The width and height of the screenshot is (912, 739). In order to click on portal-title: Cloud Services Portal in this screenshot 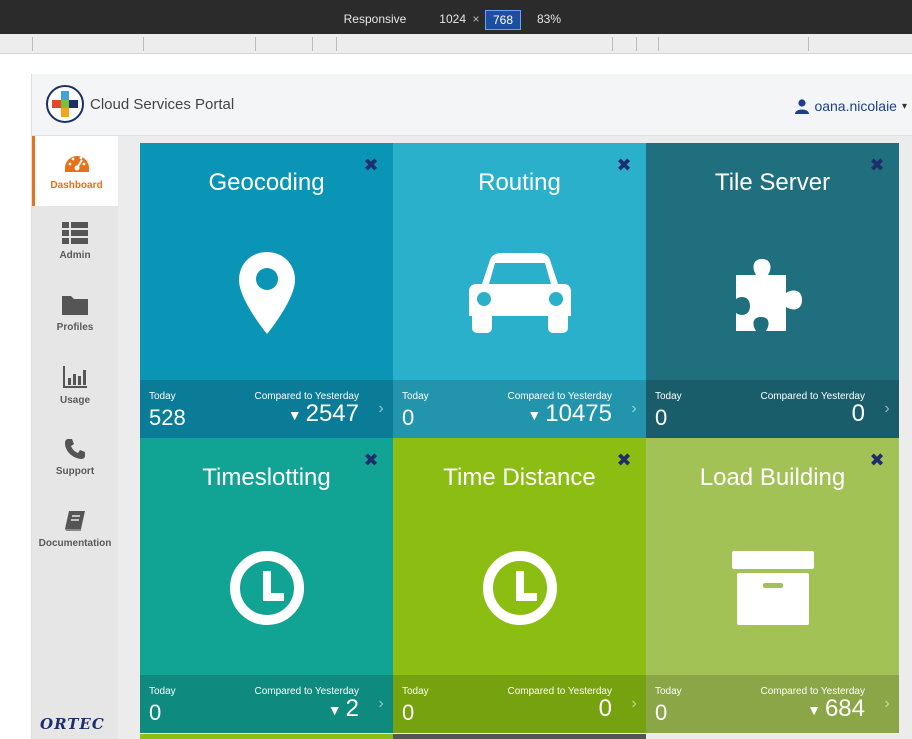, I will do `click(162, 104)`.